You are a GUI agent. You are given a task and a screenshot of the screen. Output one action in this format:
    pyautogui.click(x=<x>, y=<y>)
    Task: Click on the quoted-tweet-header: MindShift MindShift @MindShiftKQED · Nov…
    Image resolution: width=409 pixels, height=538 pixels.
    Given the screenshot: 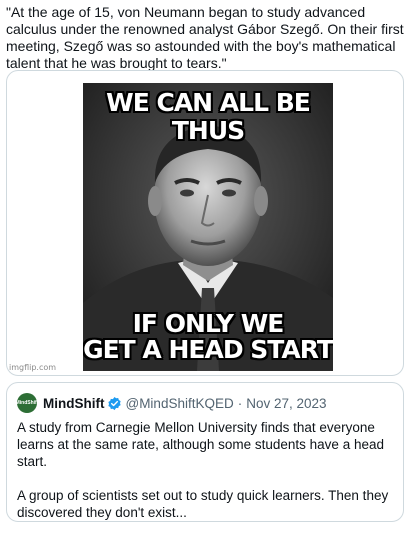 What is the action you would take?
    pyautogui.click(x=172, y=403)
    